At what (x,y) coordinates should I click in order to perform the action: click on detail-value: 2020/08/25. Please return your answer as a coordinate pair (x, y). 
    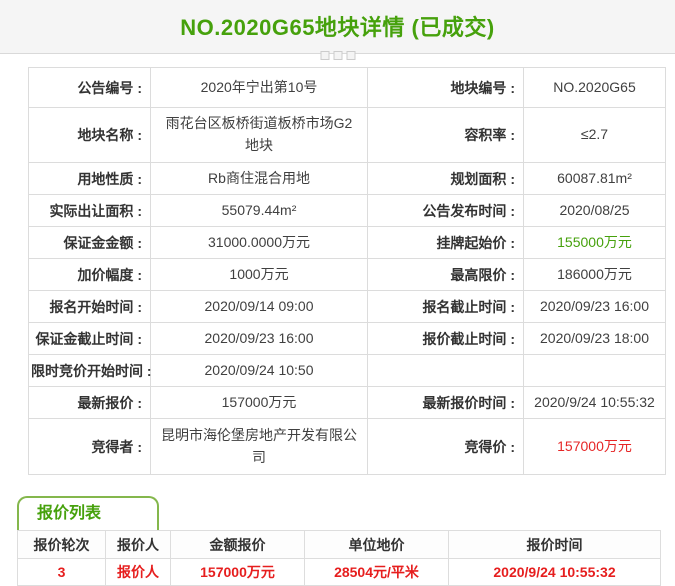
    Looking at the image, I should click on (594, 210).